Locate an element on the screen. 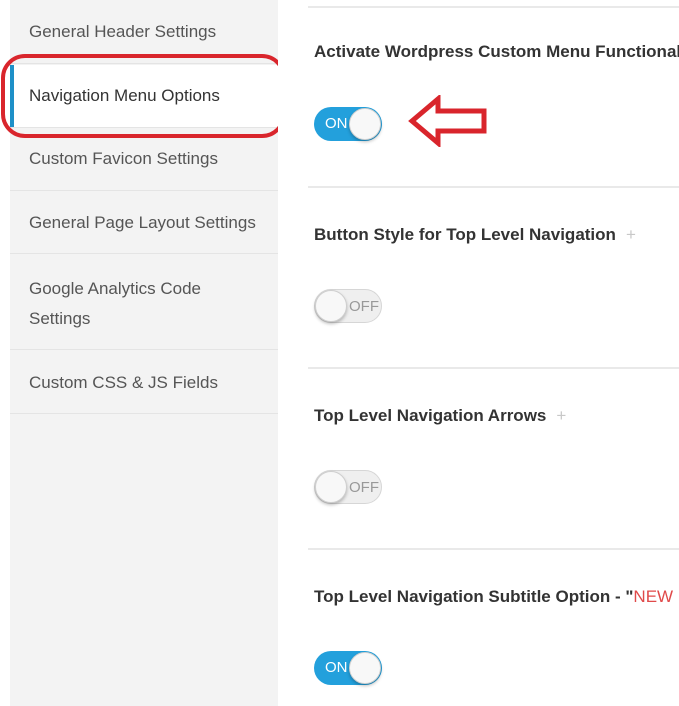 The height and width of the screenshot is (706, 679). sidebar-item-custom-favicon: Custom Favicon Settings is located at coordinates (144, 159).